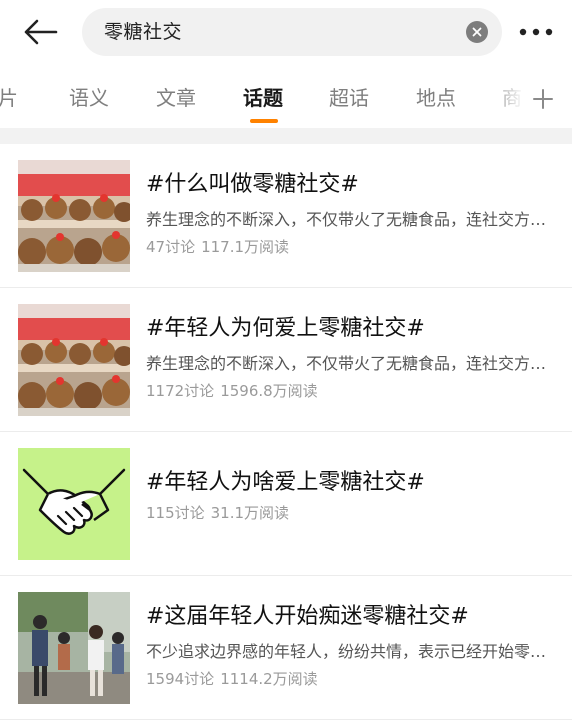  What do you see at coordinates (292, 32) in the screenshot?
I see `search-box: 零糖社交` at bounding box center [292, 32].